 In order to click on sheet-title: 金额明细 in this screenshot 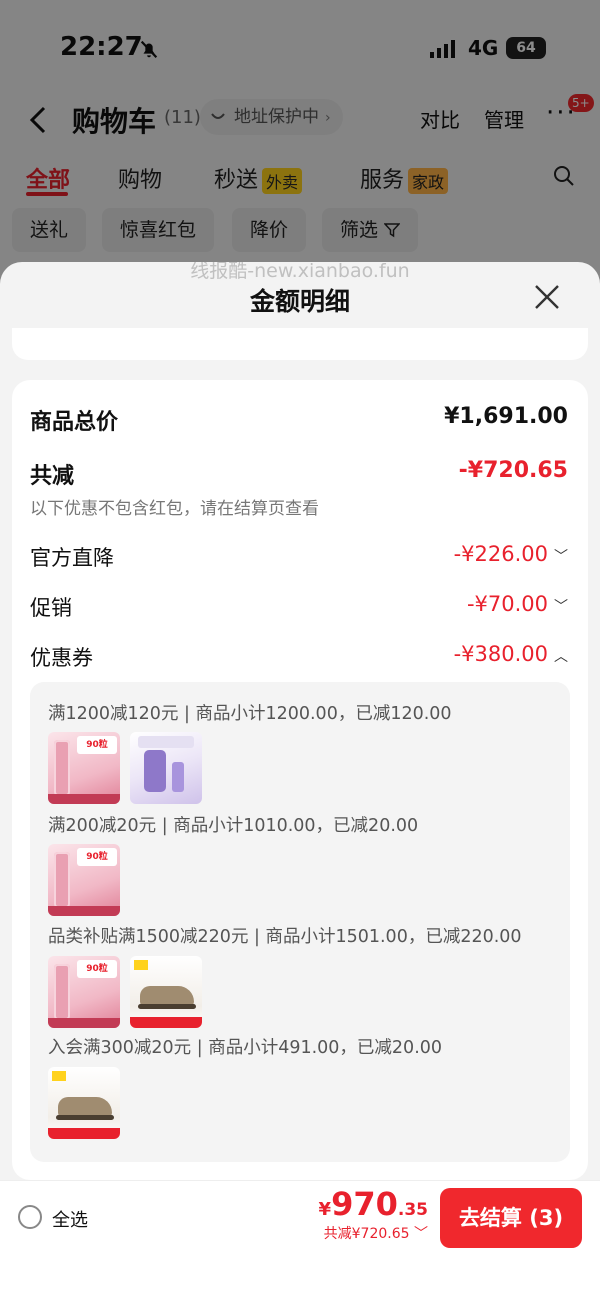, I will do `click(299, 301)`.